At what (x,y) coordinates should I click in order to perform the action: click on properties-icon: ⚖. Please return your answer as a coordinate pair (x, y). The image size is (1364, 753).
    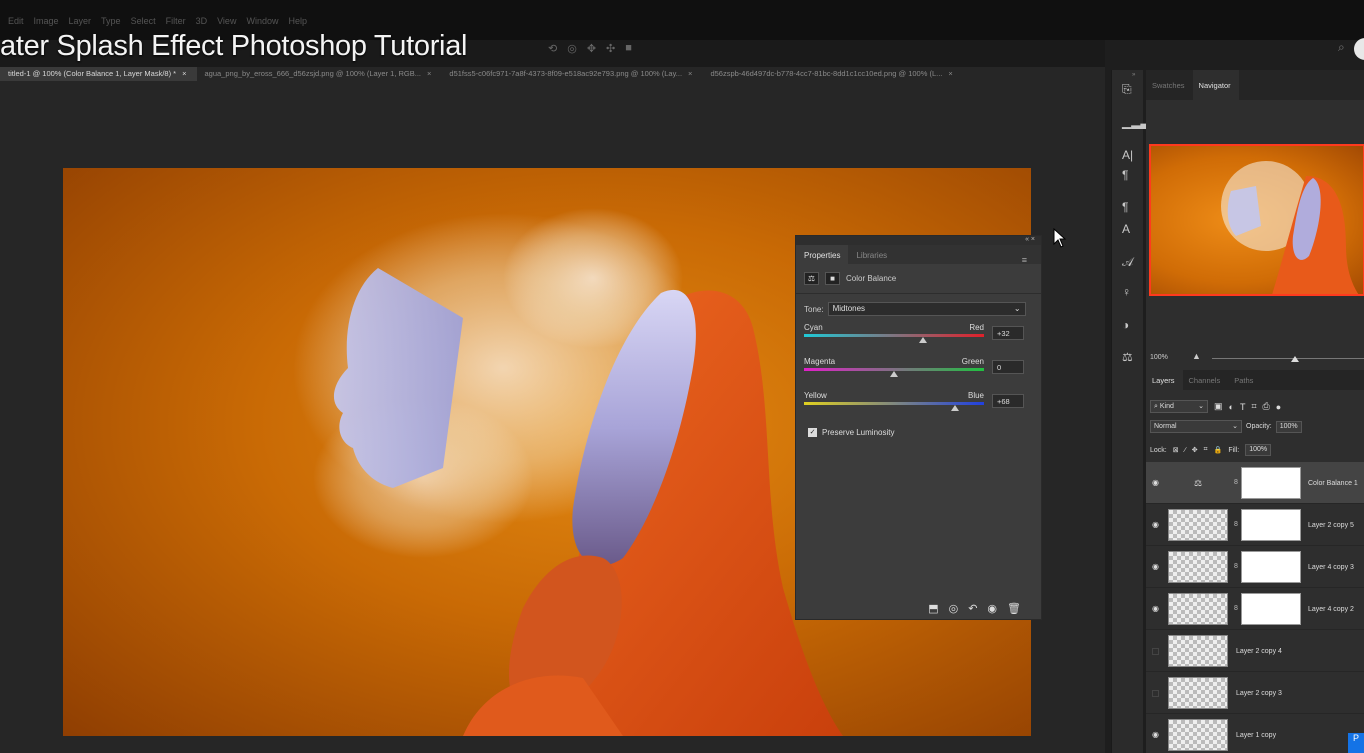
    Looking at the image, I should click on (1127, 357).